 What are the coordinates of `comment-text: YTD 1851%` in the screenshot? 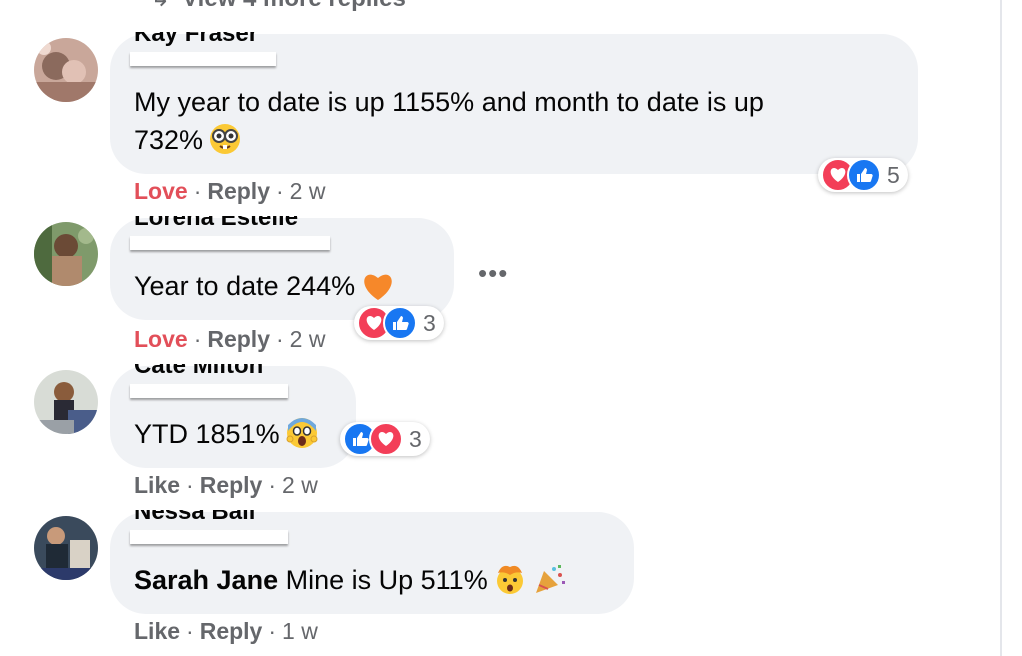 It's located at (226, 437).